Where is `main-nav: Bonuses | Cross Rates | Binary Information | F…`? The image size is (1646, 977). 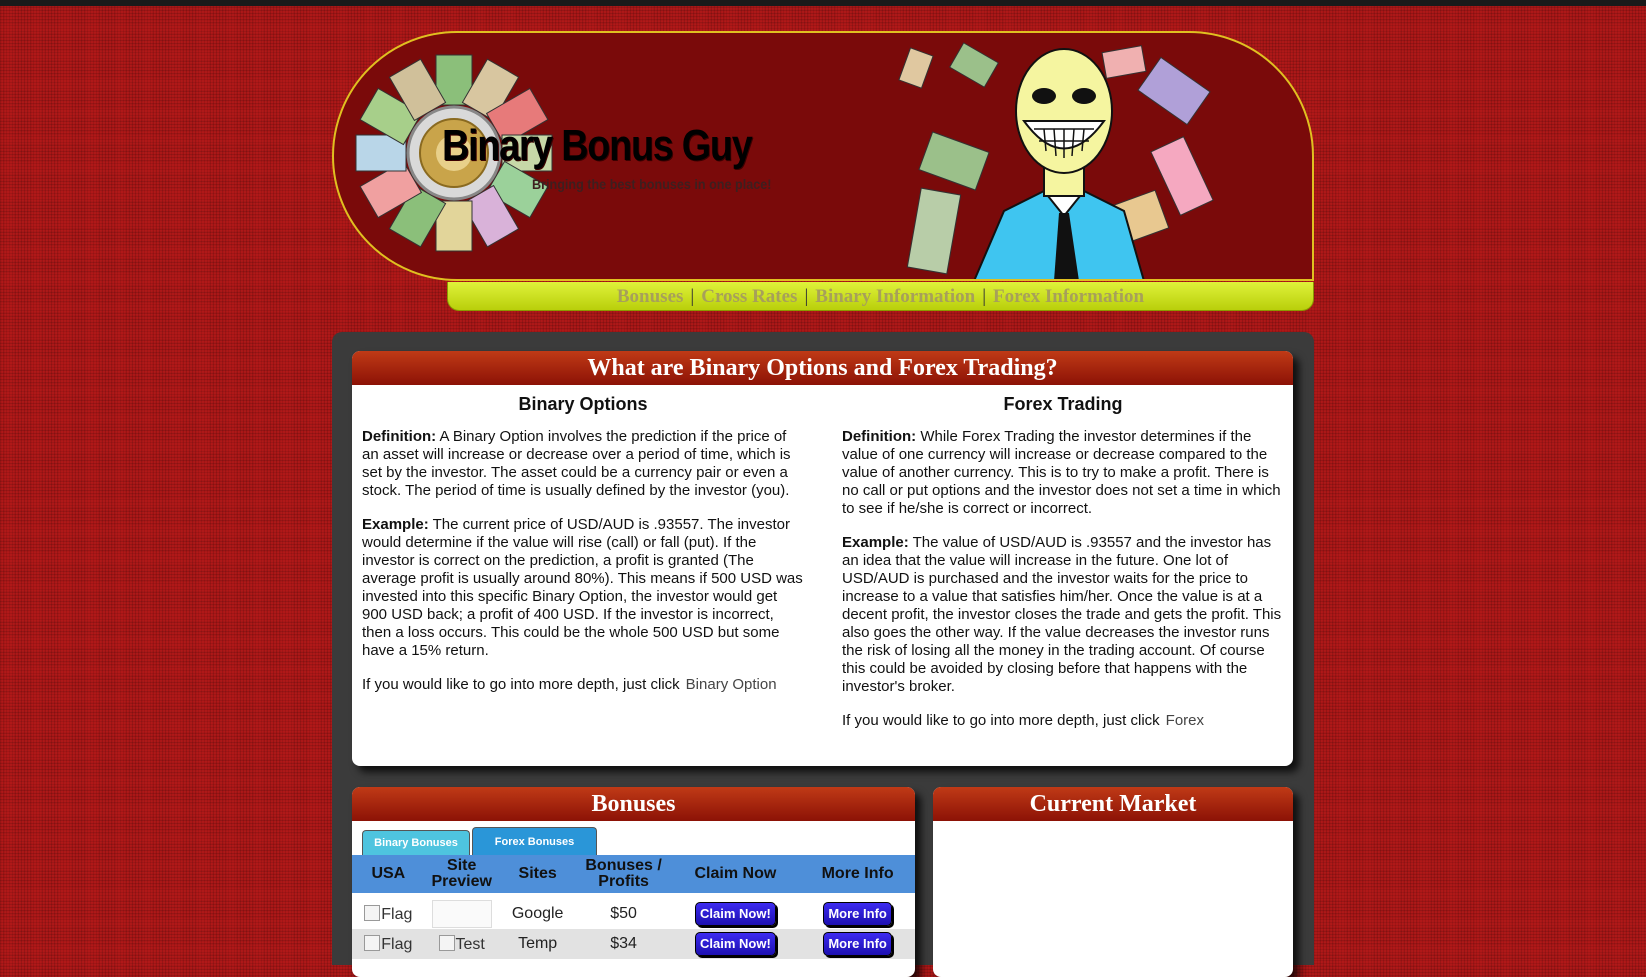
main-nav: Bonuses | Cross Rates | Binary Information | F… is located at coordinates (880, 296).